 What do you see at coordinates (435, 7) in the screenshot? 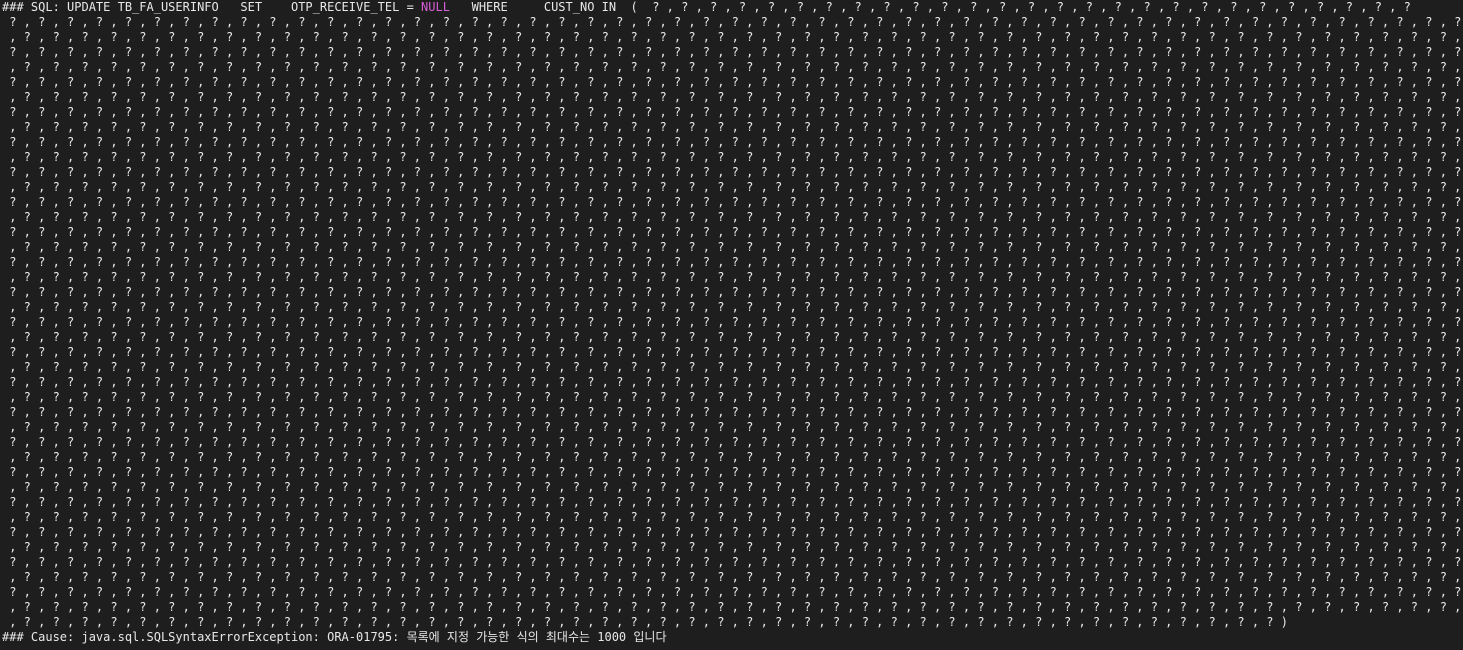
I see `sql-null-keyword: NULL` at bounding box center [435, 7].